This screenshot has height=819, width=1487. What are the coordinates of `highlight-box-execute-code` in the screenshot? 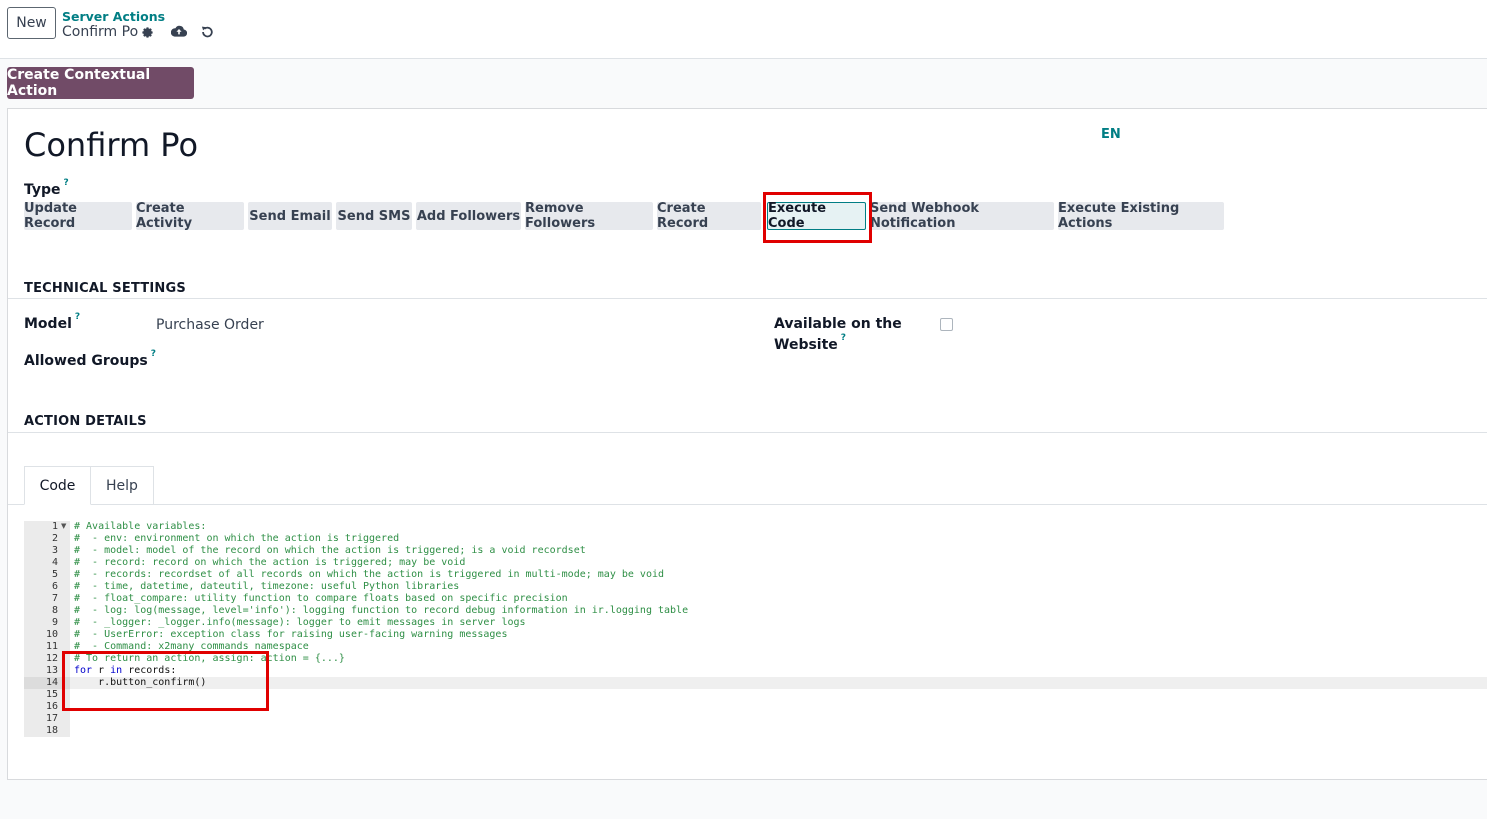 It's located at (817, 217).